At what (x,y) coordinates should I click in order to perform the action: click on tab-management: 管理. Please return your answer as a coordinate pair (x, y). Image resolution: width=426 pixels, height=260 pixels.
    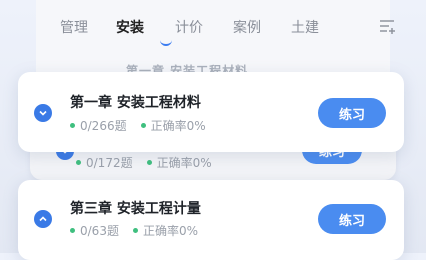
    Looking at the image, I should click on (74, 27).